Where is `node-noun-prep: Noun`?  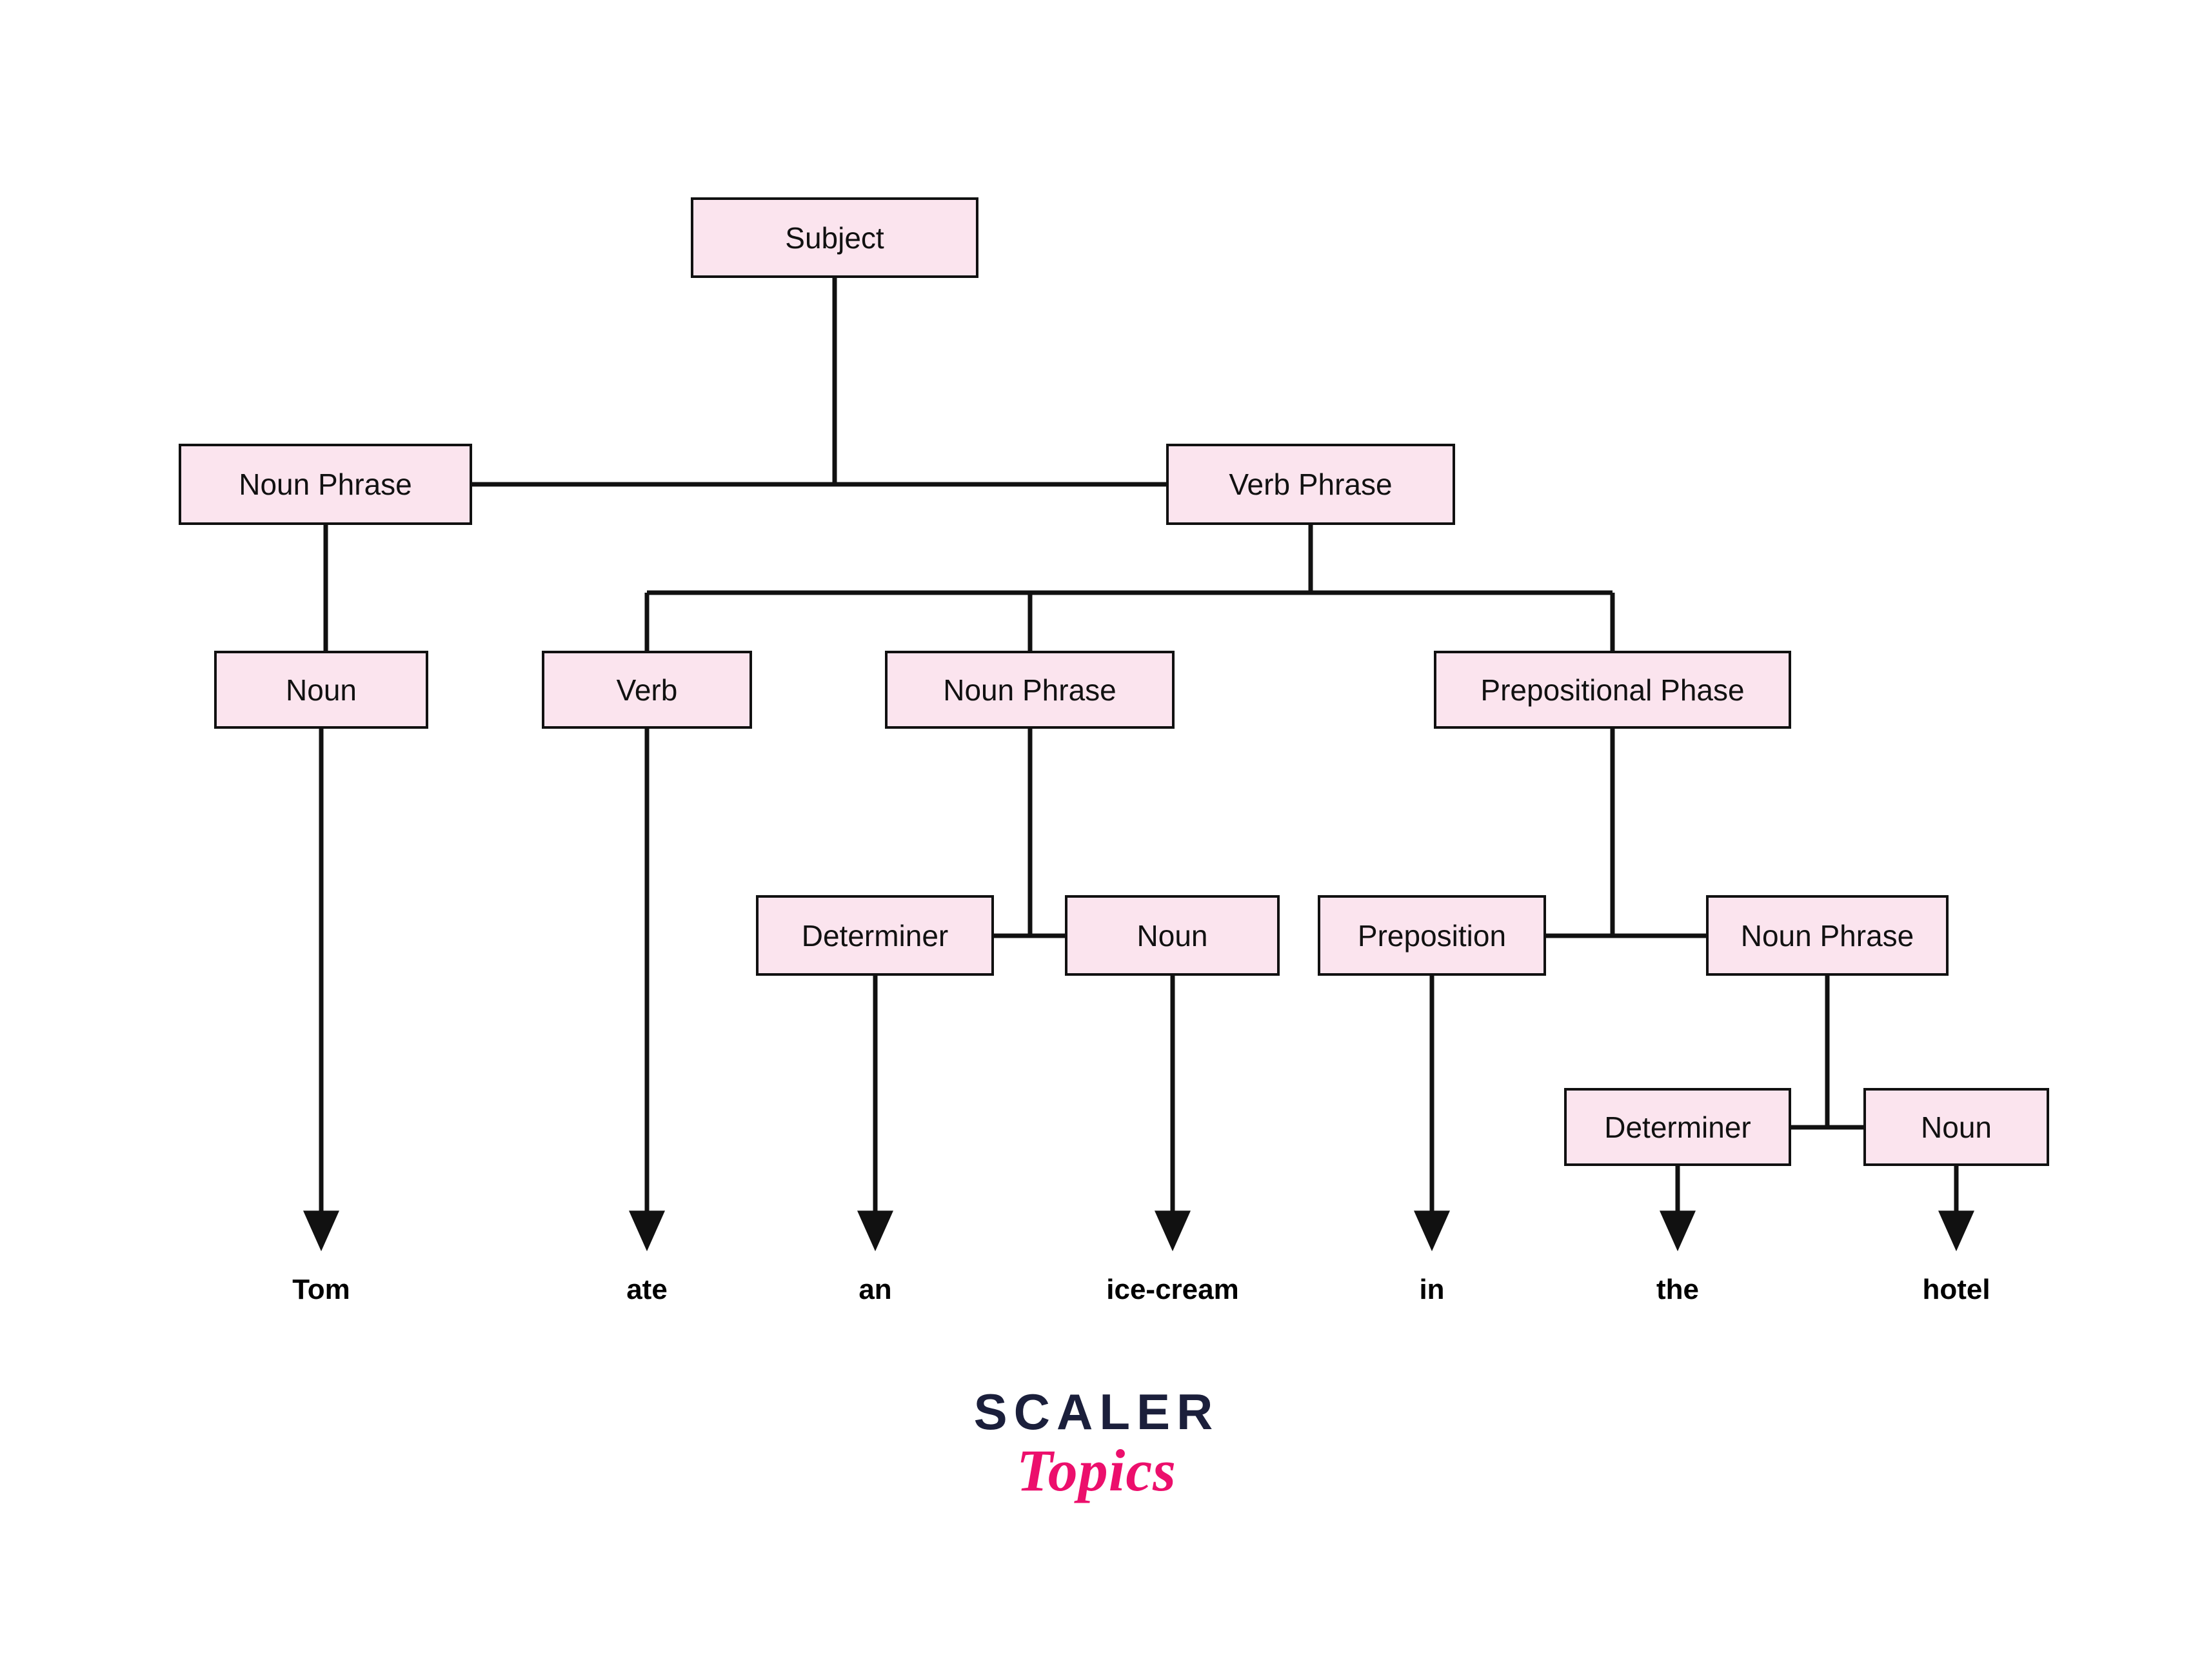
node-noun-prep: Noun is located at coordinates (1956, 1127).